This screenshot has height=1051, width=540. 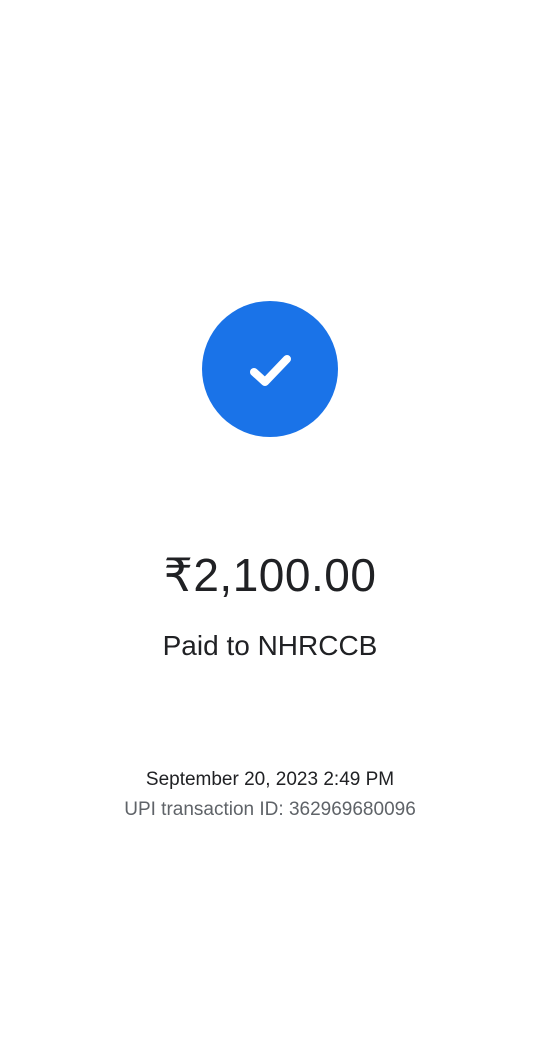 I want to click on checkmark-icon, so click(x=270, y=370).